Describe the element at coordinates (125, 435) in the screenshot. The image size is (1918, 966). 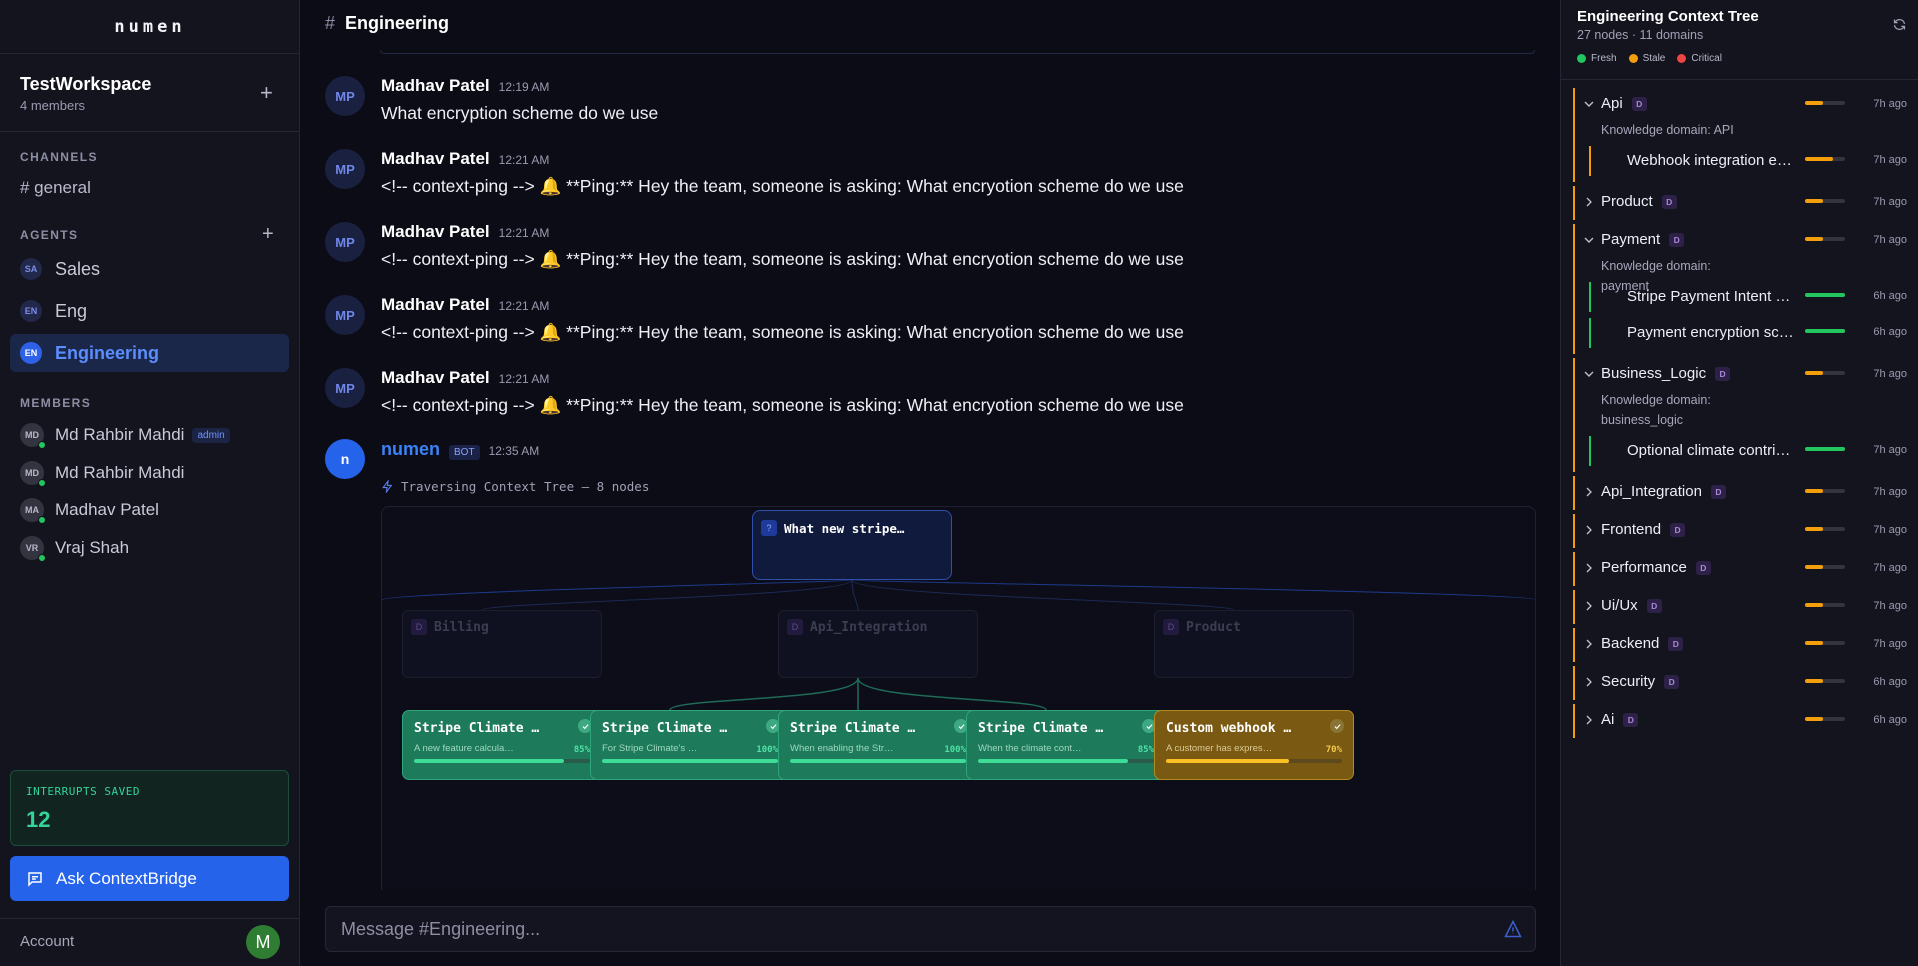
I see `member-item: MD Md Rahbir Mahdi admin` at that location.